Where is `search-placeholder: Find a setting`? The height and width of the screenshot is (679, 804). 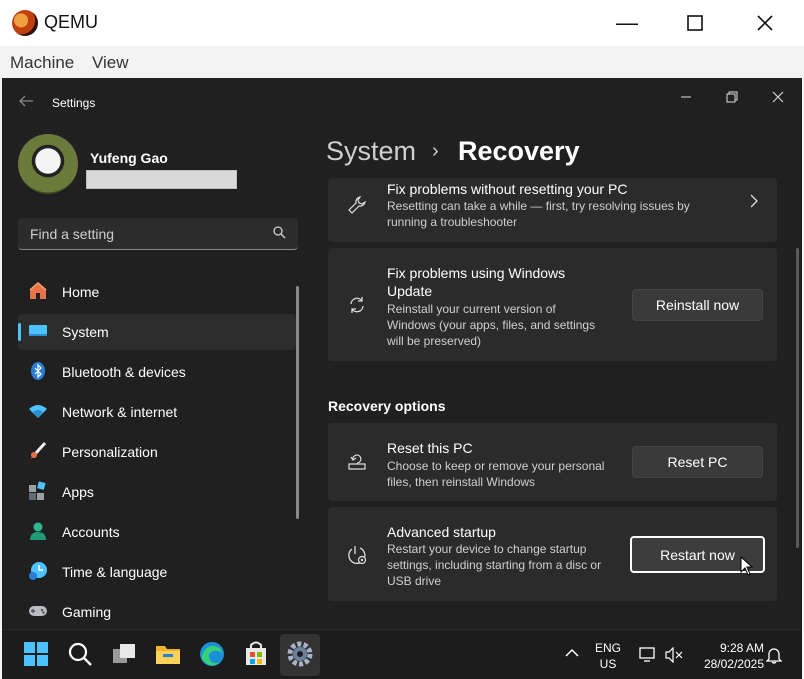 search-placeholder: Find a setting is located at coordinates (72, 234).